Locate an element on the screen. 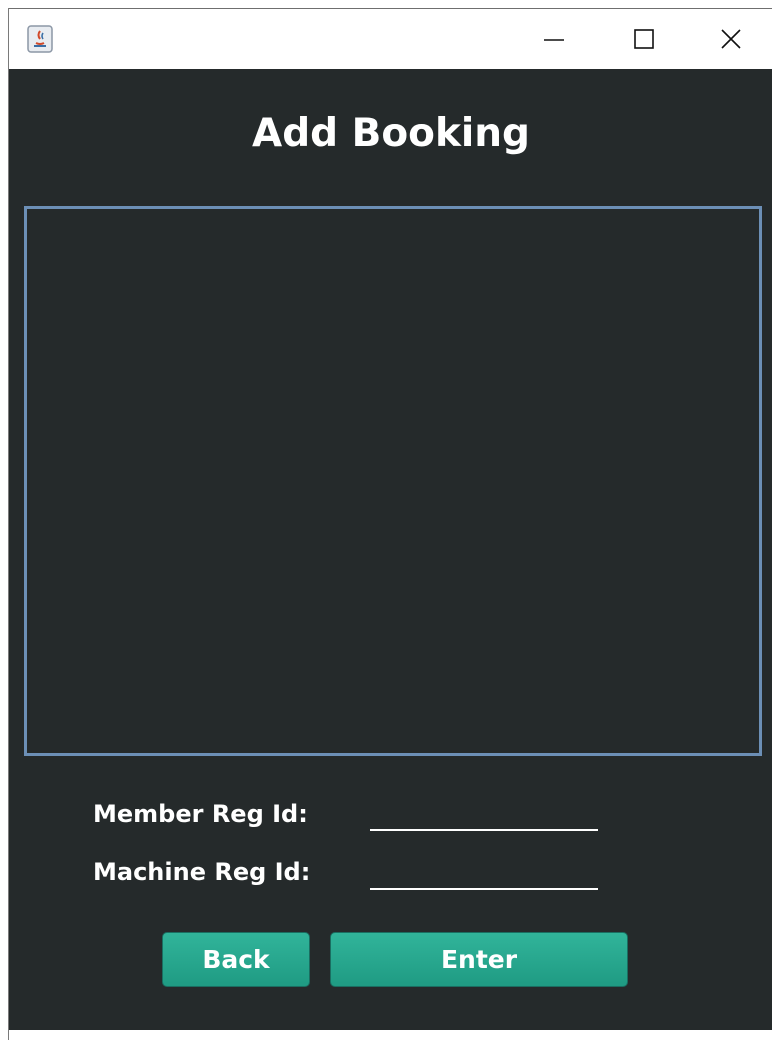 The width and height of the screenshot is (772, 1040). close-icon is located at coordinates (731, 39).